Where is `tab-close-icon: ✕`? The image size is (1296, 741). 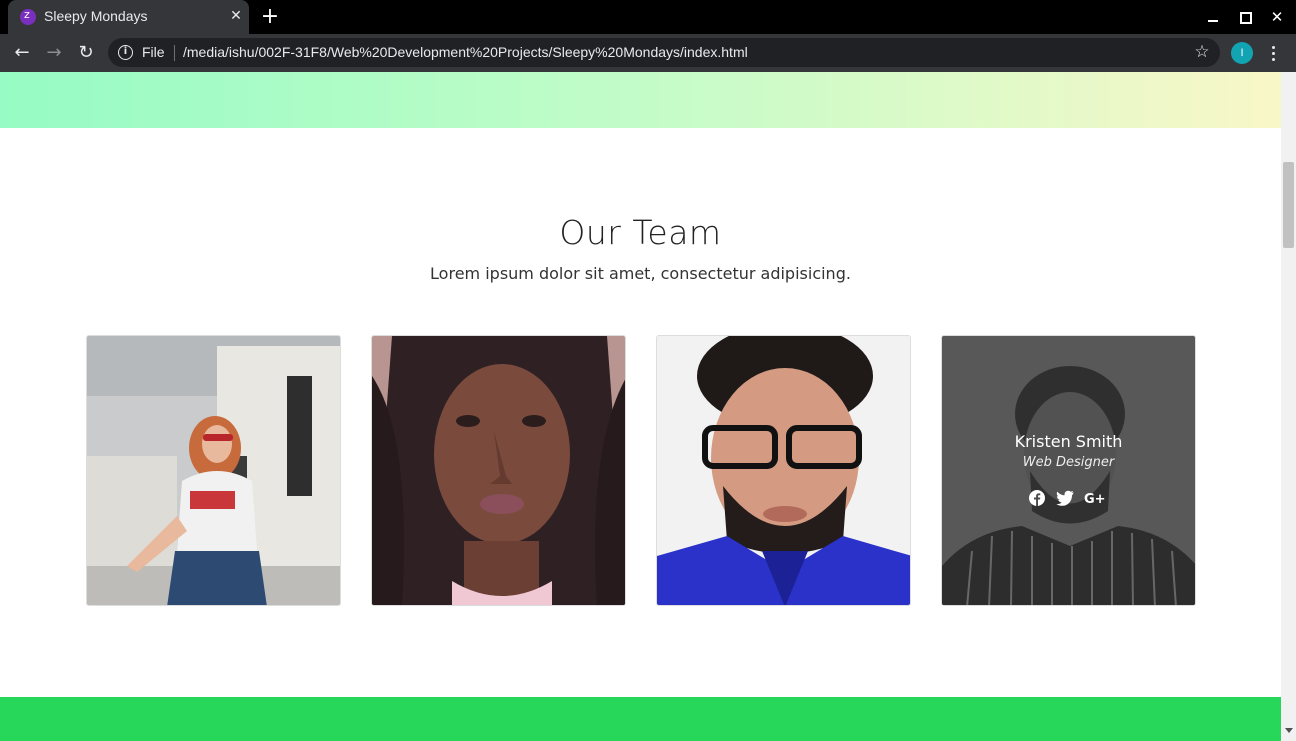
tab-close-icon: ✕ is located at coordinates (236, 16).